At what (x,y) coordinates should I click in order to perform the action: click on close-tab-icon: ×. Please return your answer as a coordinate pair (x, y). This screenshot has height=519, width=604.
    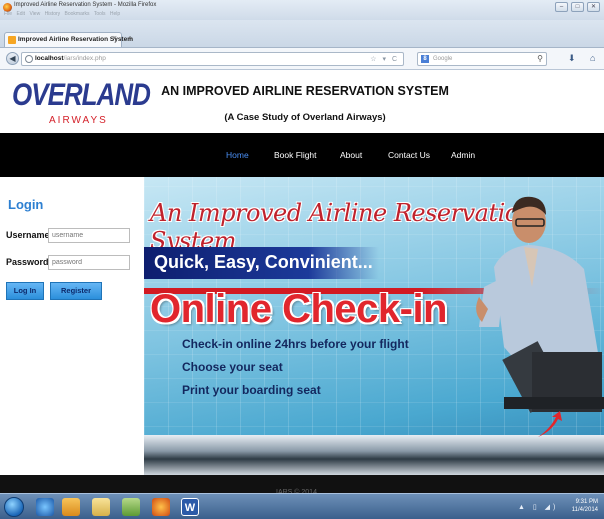
    Looking at the image, I should click on (115, 38).